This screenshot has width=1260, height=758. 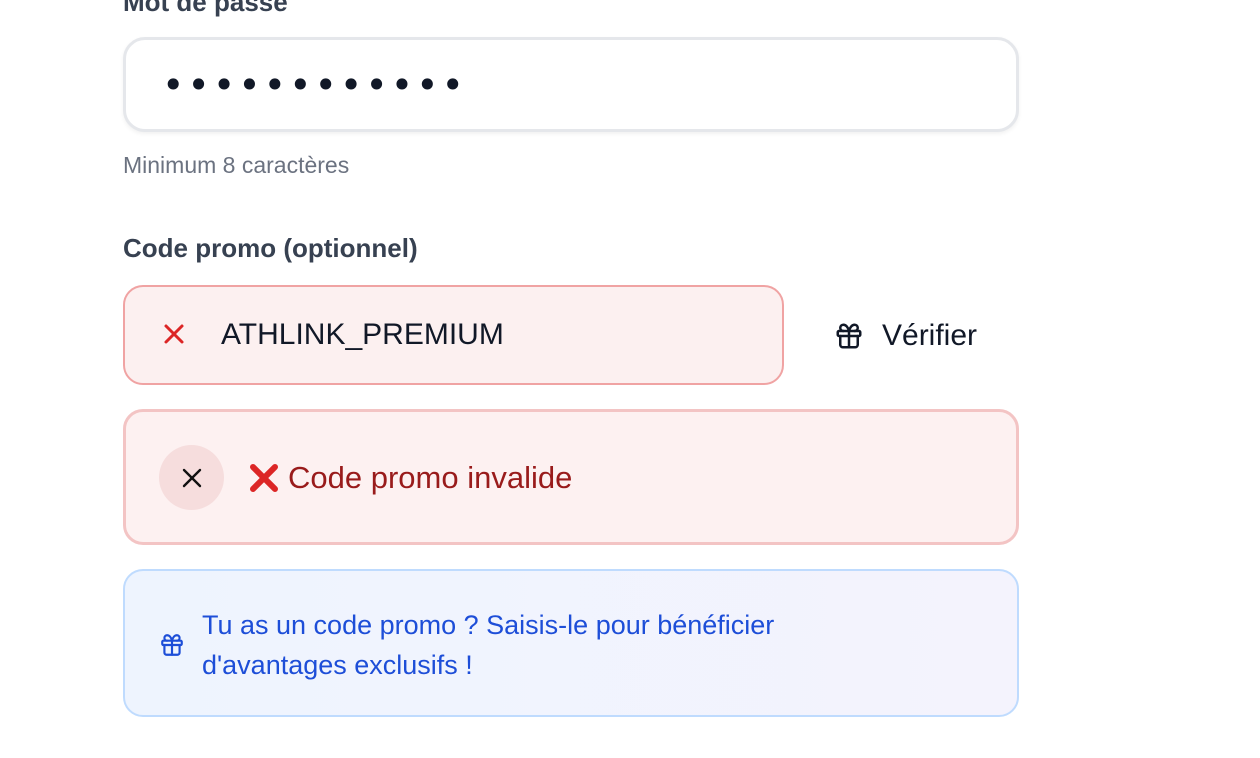 I want to click on password-hint: Minimum 8 caractères, so click(x=236, y=165).